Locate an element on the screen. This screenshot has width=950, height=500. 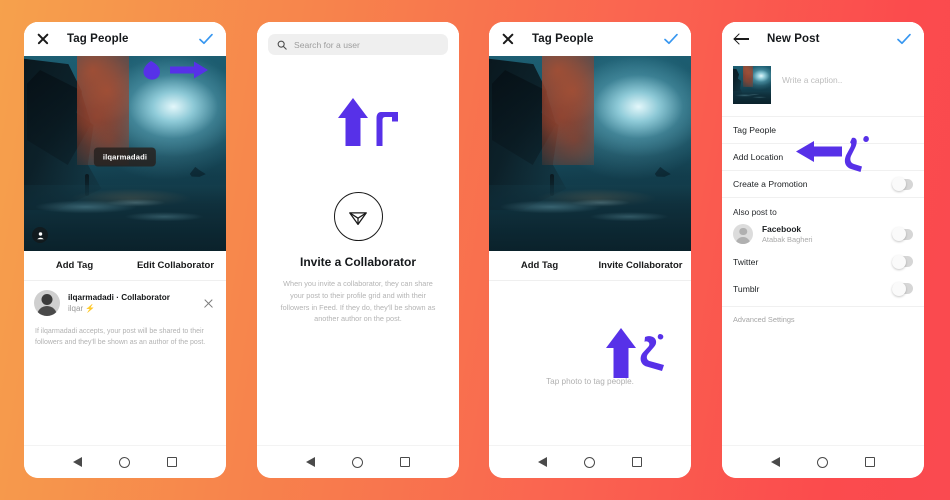
thumb-tree-shape is located at coordinates (747, 77).